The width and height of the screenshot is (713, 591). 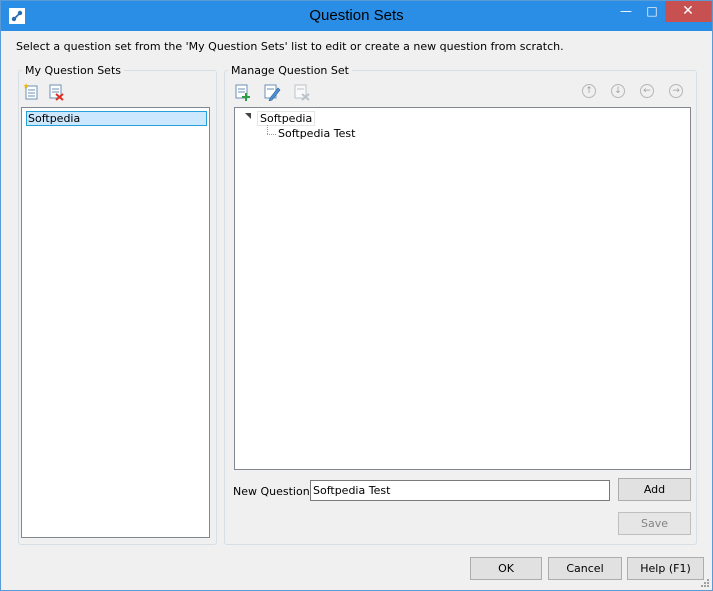 I want to click on window-title: Question Sets, so click(x=356, y=15).